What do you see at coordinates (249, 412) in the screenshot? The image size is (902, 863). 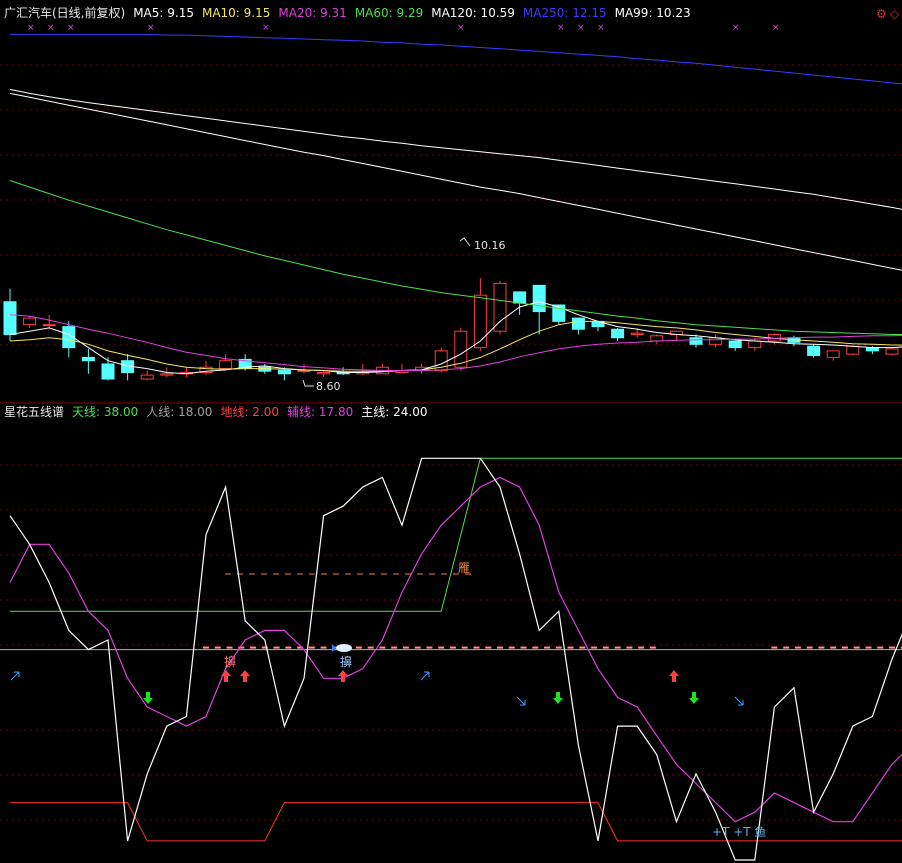 I see `indicator-header-item-3: 地线: 2.00` at bounding box center [249, 412].